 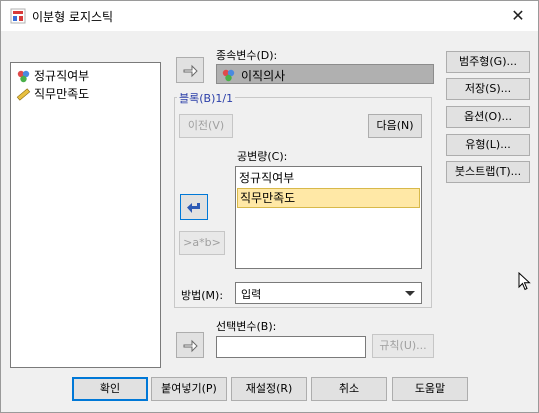 I want to click on close-icon: ✕, so click(x=518, y=15).